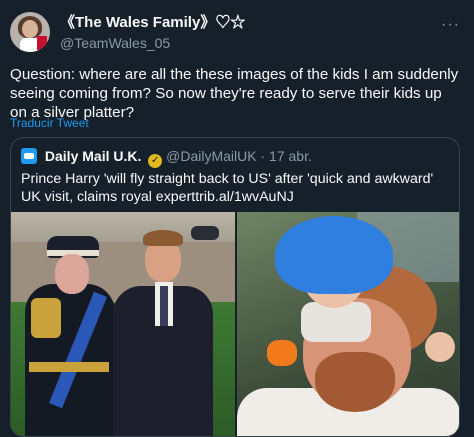 The width and height of the screenshot is (474, 437). I want to click on dailymail-avatar-icon, so click(29, 156).